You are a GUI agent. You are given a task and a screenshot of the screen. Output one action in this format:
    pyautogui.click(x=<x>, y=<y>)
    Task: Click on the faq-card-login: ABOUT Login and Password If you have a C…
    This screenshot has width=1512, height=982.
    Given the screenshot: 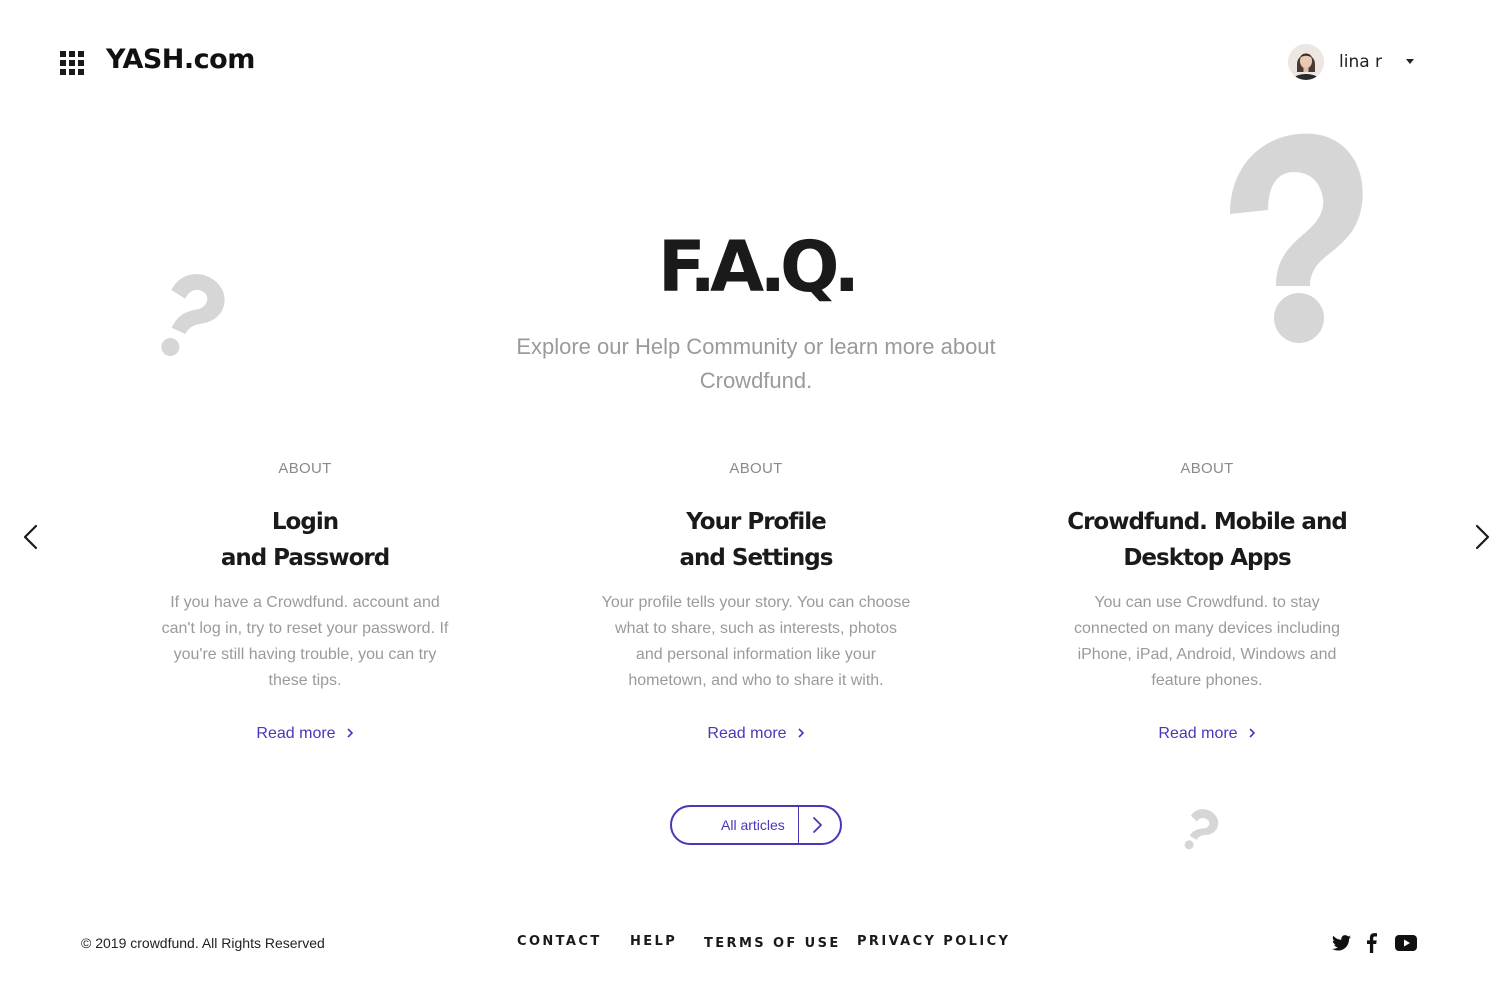 What is the action you would take?
    pyautogui.click(x=305, y=601)
    